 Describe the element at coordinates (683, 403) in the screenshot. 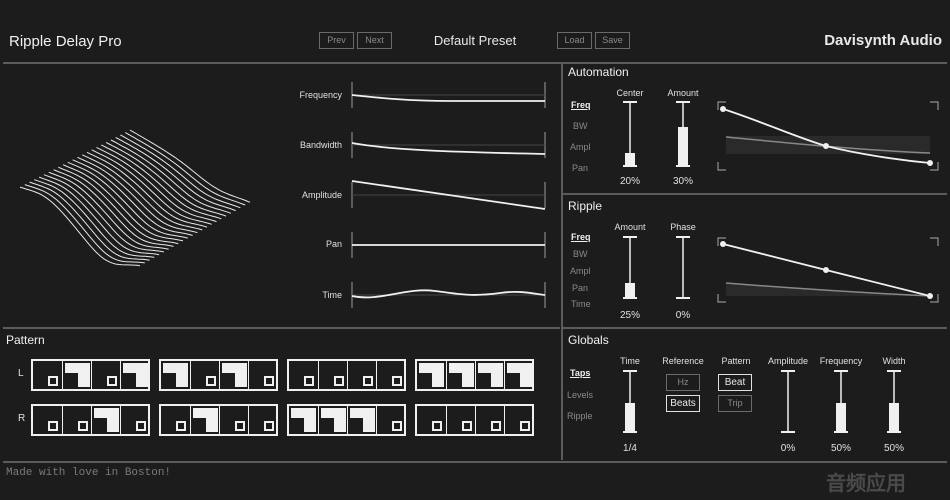

I see `reference-beats-button: Beats` at that location.